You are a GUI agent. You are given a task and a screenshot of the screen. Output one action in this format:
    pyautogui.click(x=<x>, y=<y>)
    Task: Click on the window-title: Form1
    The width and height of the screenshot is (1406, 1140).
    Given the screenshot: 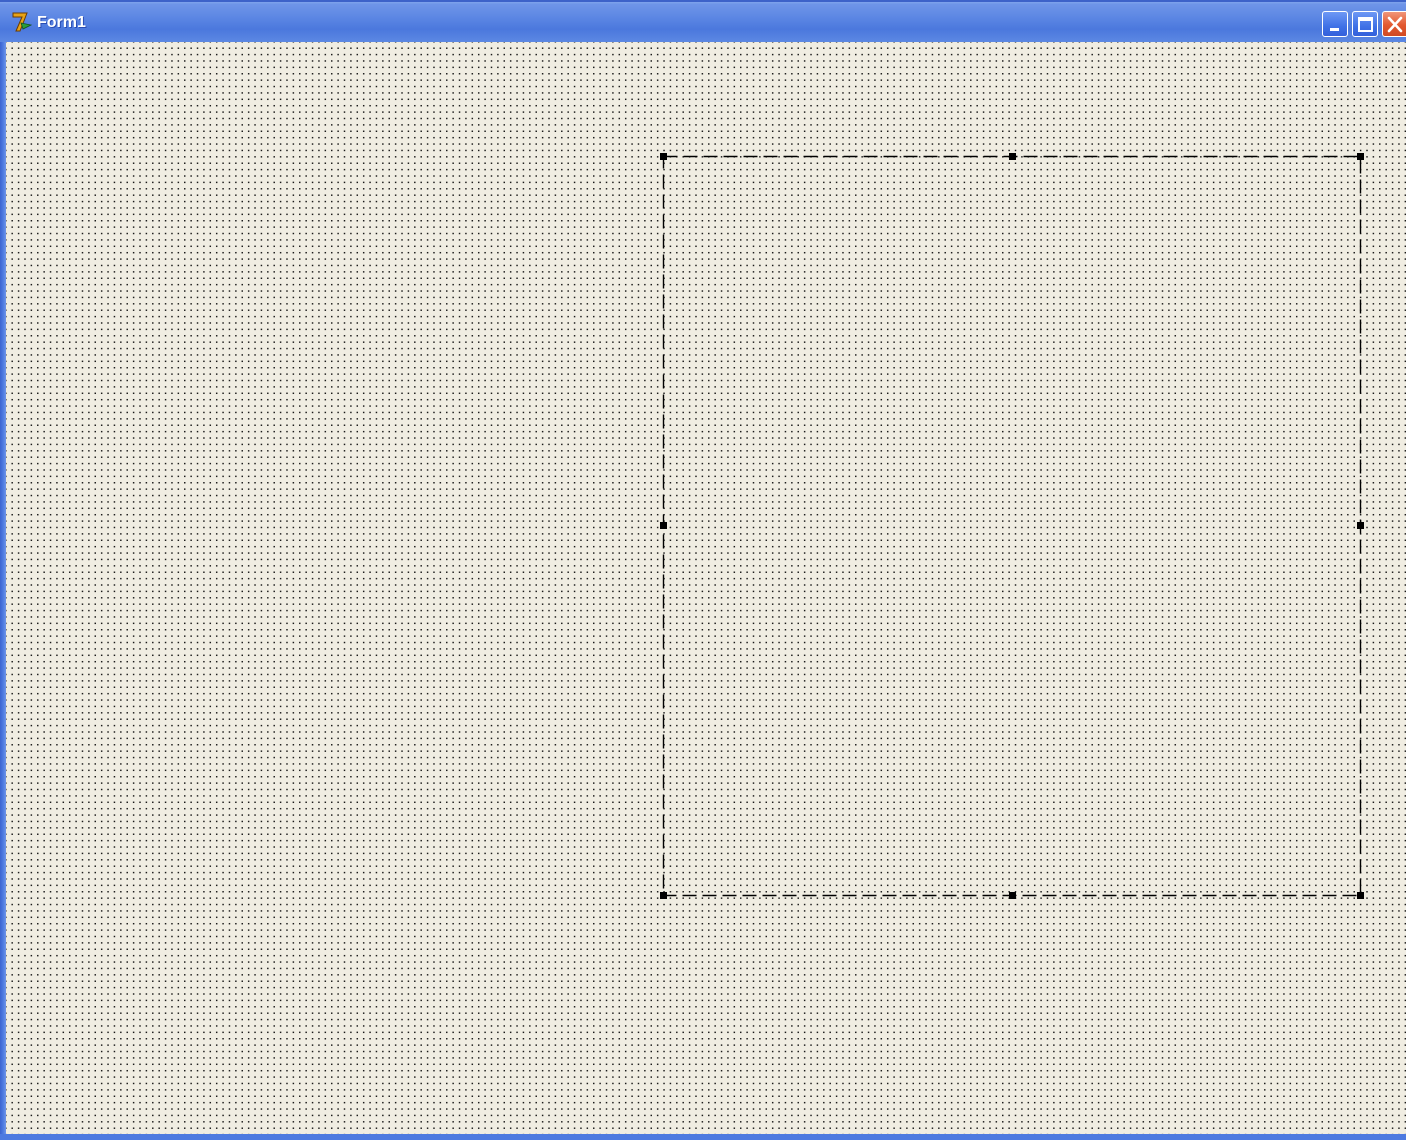 What is the action you would take?
    pyautogui.click(x=61, y=22)
    